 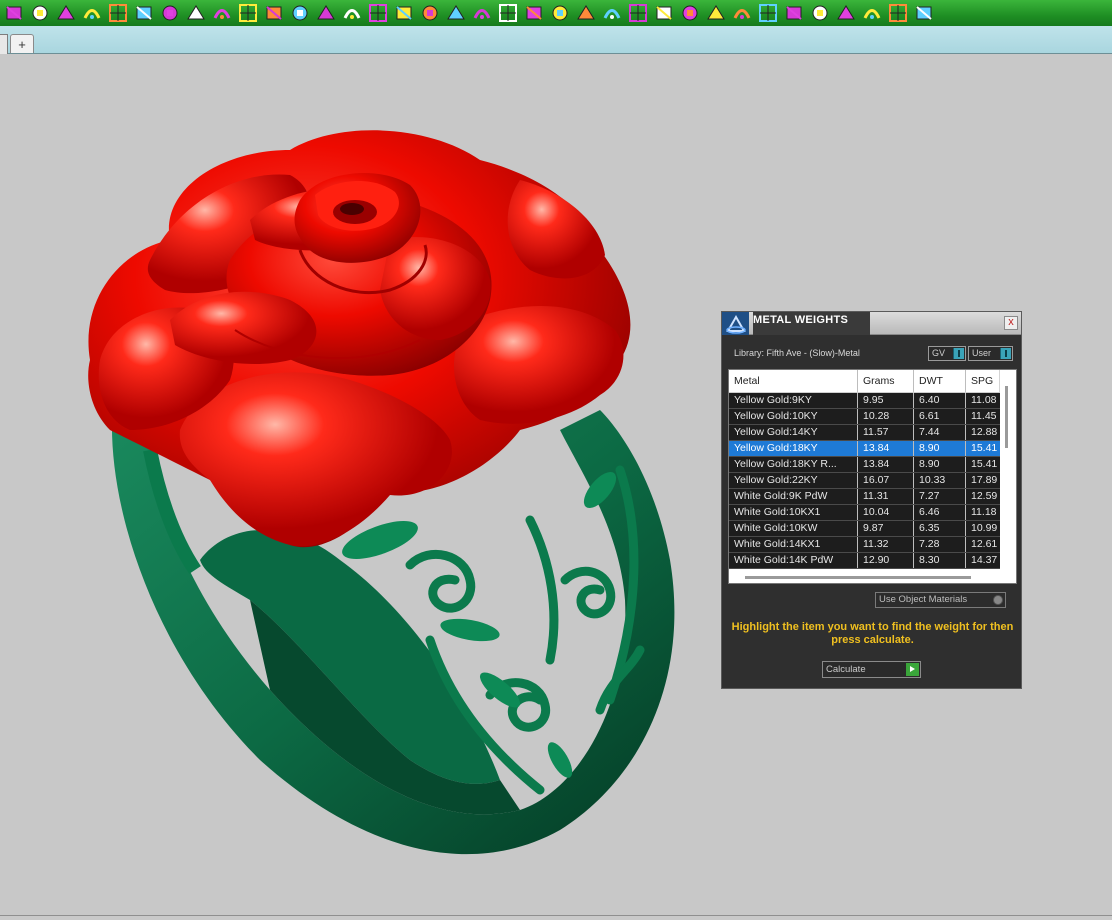 What do you see at coordinates (66, 13) in the screenshot?
I see `surface-icon` at bounding box center [66, 13].